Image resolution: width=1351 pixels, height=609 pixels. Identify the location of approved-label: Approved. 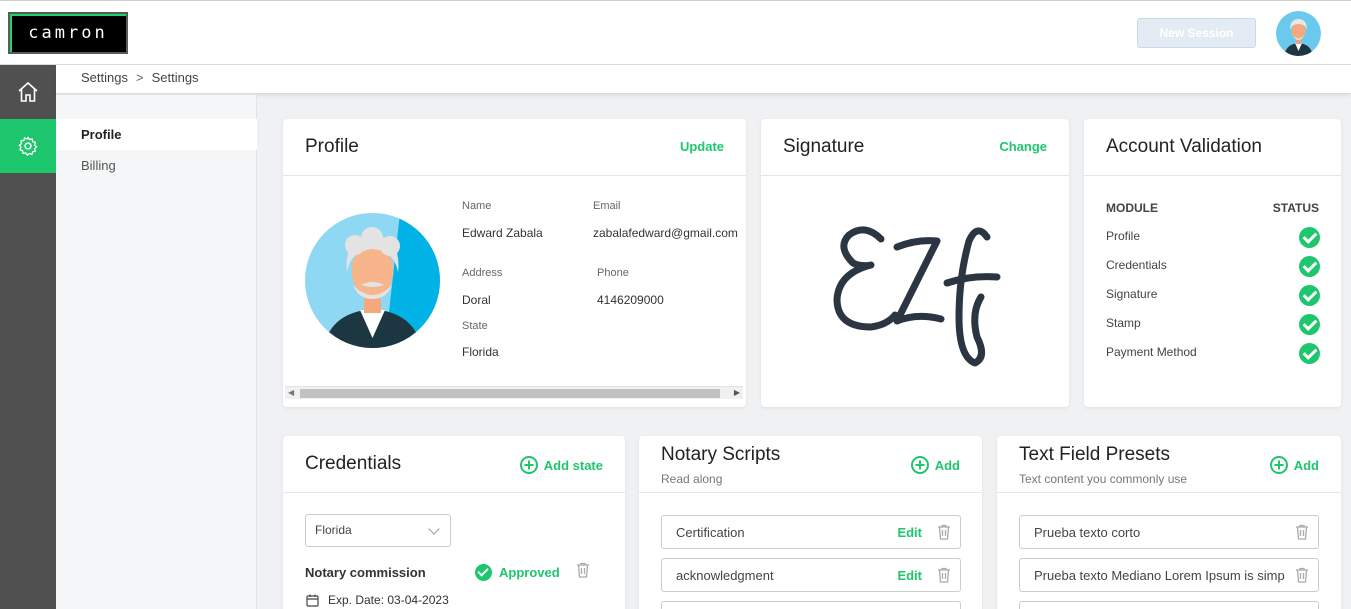
(529, 572).